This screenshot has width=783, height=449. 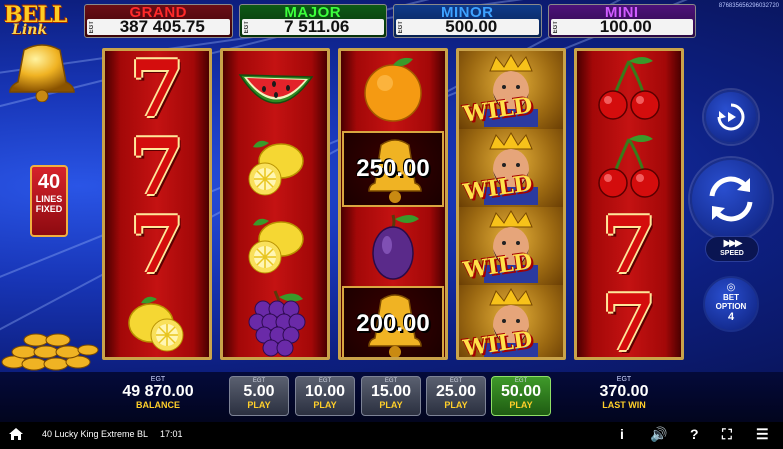 I want to click on symbol-plum, so click(x=393, y=246).